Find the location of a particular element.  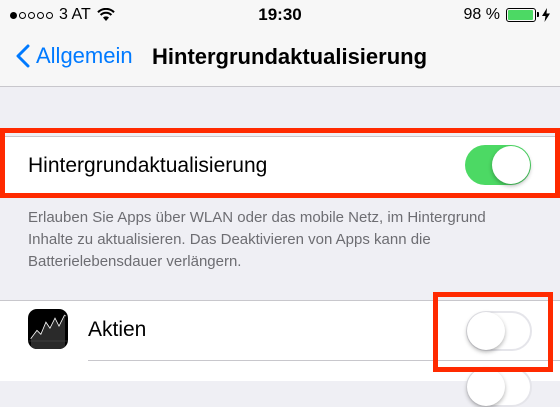

navigation-bar: Allgemein Hintergrundaktualisierung is located at coordinates (280, 58).